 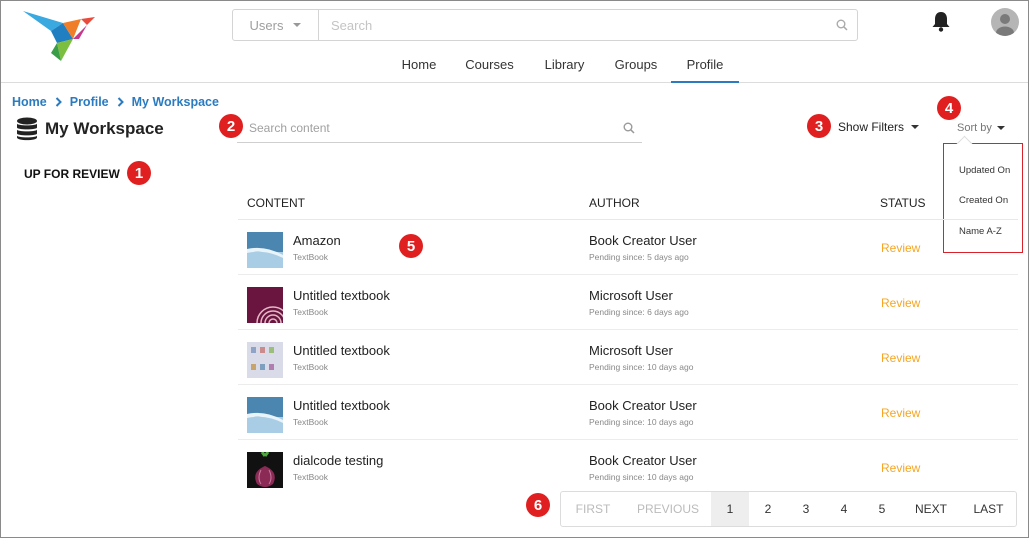 What do you see at coordinates (538, 505) in the screenshot?
I see `annotation-marker: 6` at bounding box center [538, 505].